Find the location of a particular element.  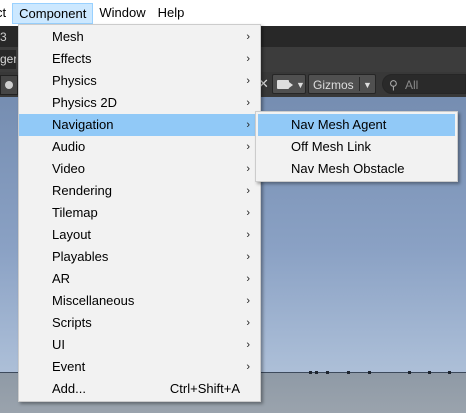

menu-item-label: UI is located at coordinates (58, 344).